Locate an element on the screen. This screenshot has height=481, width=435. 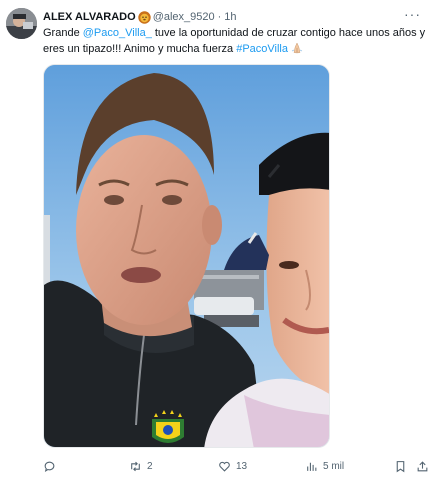
mention-link: @Paco_Villa_ is located at coordinates (117, 33).